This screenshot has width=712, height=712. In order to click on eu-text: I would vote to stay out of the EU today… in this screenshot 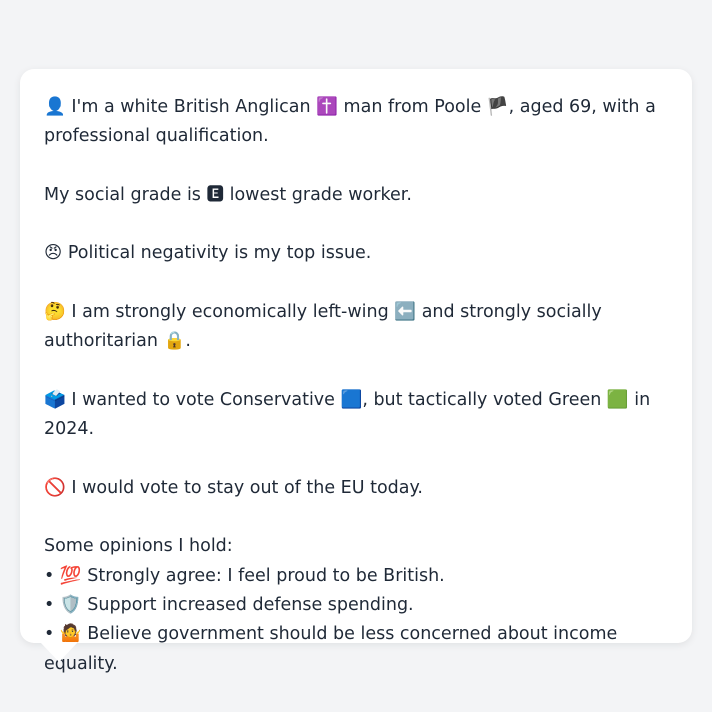, I will do `click(247, 487)`.